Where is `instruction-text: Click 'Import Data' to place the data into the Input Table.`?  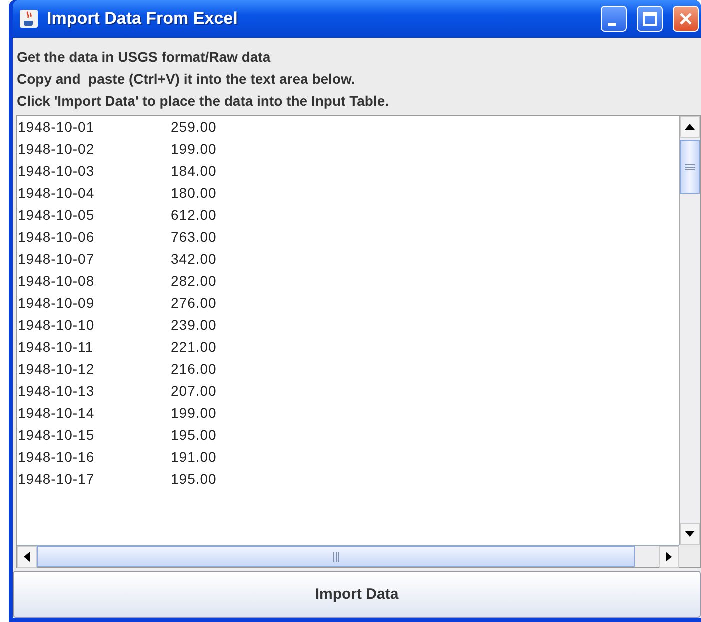 instruction-text: Click 'Import Data' to place the data into the Input Table. is located at coordinates (203, 101).